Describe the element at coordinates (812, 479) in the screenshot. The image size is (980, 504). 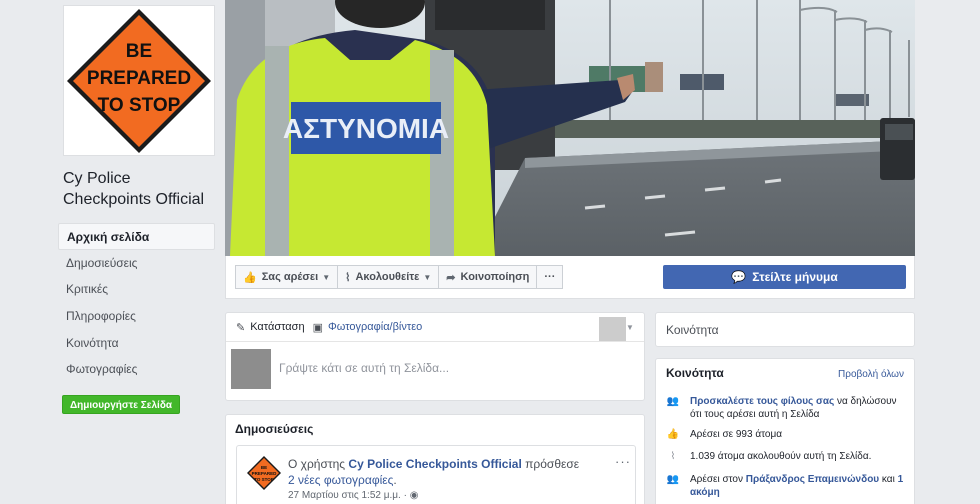
I see `liked-by-friend-link: Πράξανδρος Επαμεινώνδου` at that location.